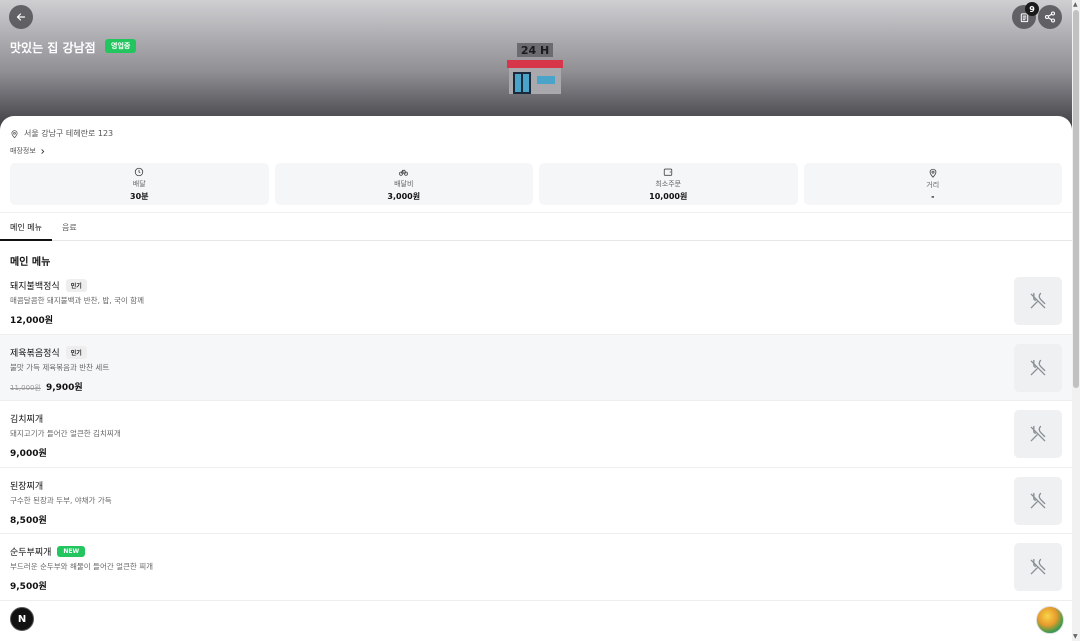 The image size is (1080, 641). Describe the element at coordinates (27, 486) in the screenshot. I see `menu-item-name: 된장찌개` at that location.